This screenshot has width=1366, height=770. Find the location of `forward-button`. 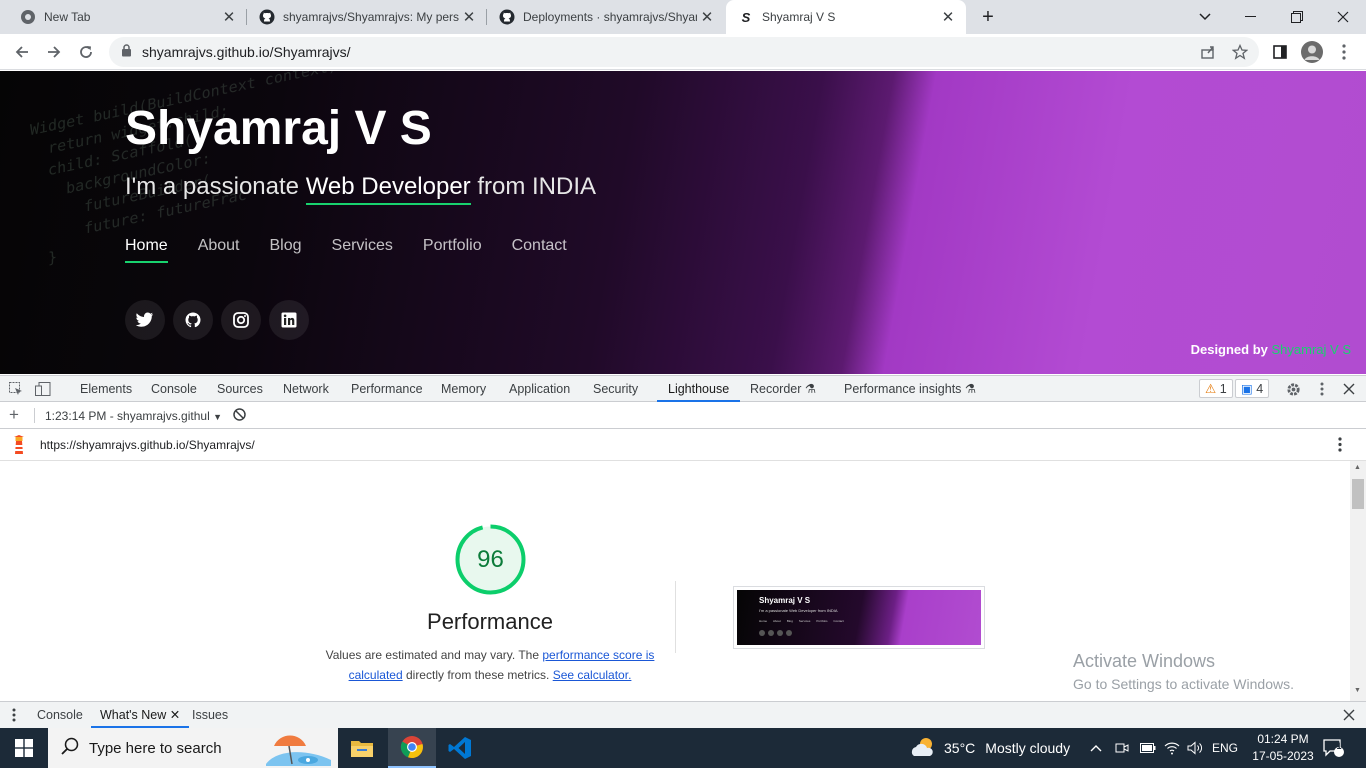

forward-button is located at coordinates (54, 52).